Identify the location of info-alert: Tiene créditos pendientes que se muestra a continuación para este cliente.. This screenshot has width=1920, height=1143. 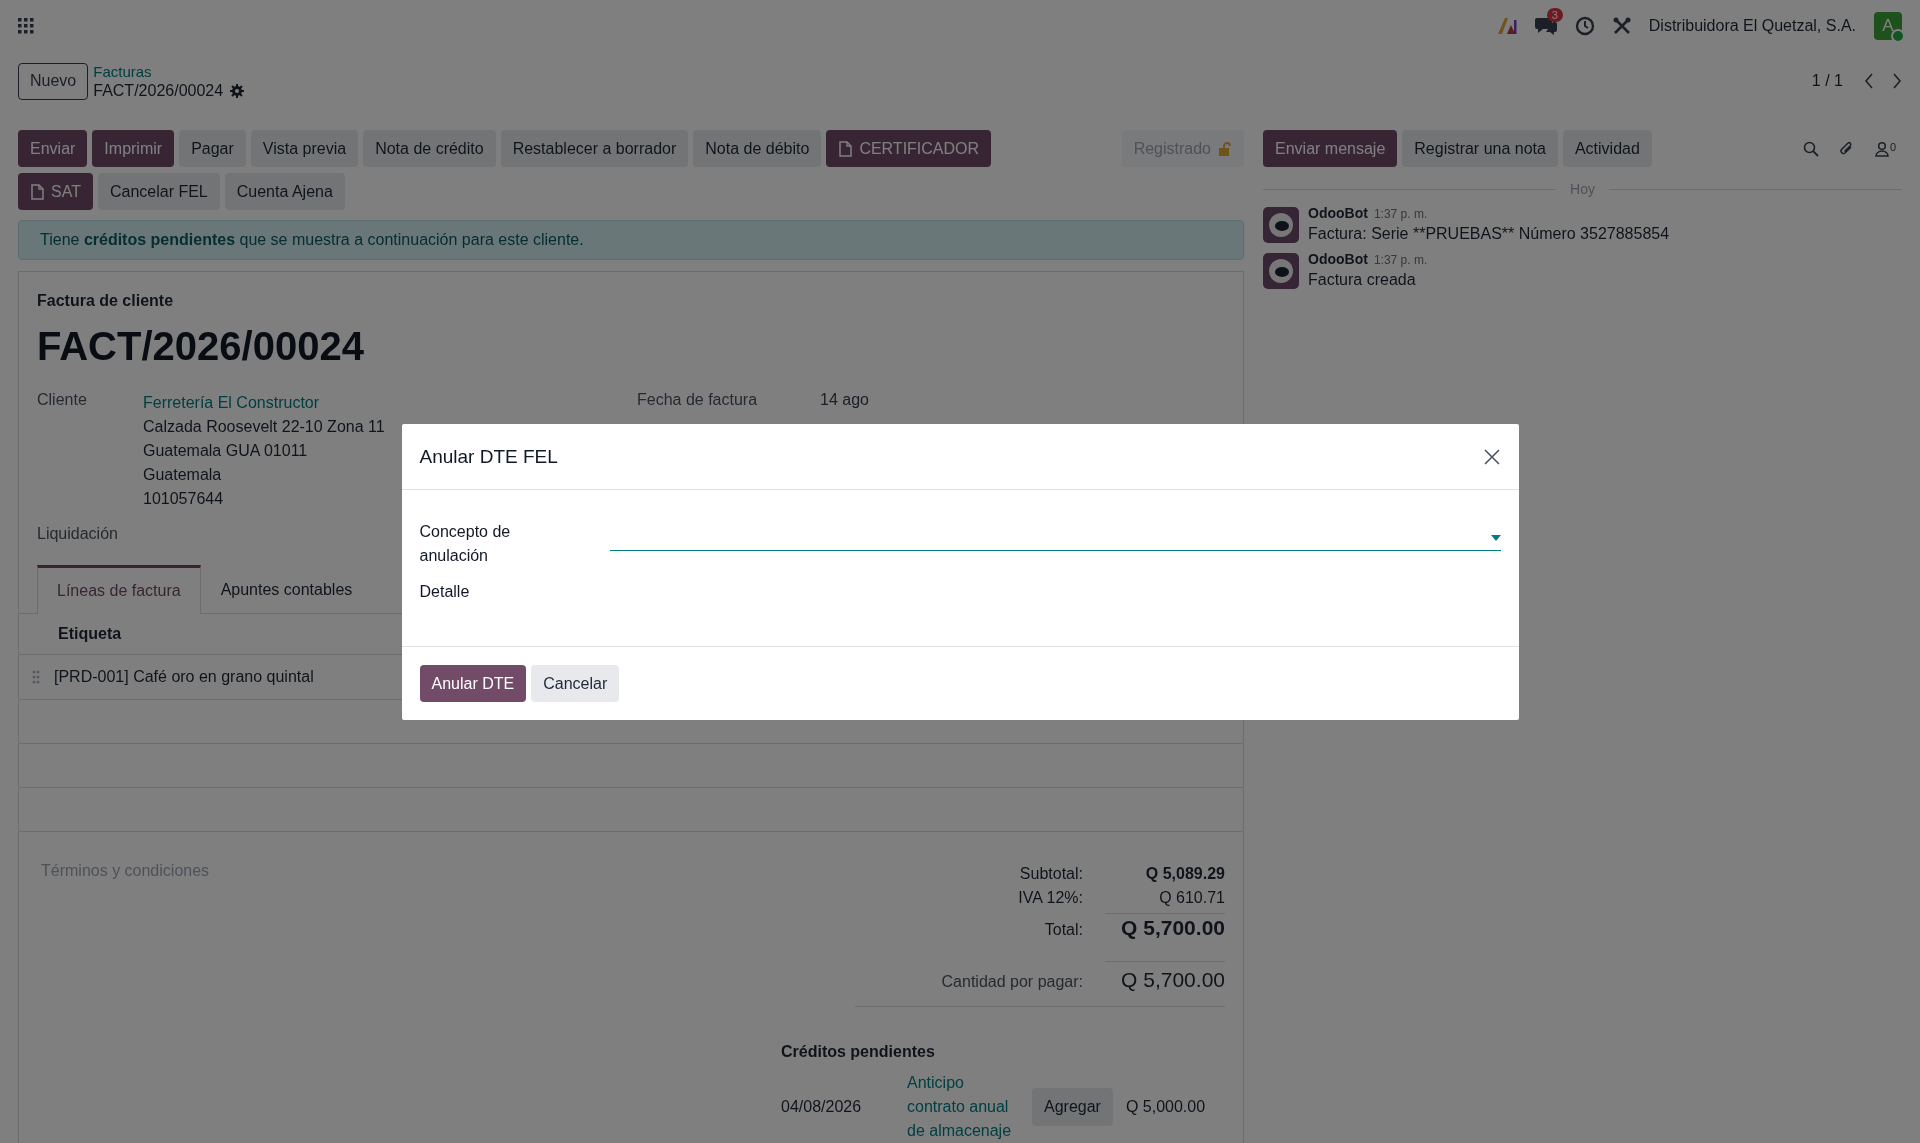
(631, 240).